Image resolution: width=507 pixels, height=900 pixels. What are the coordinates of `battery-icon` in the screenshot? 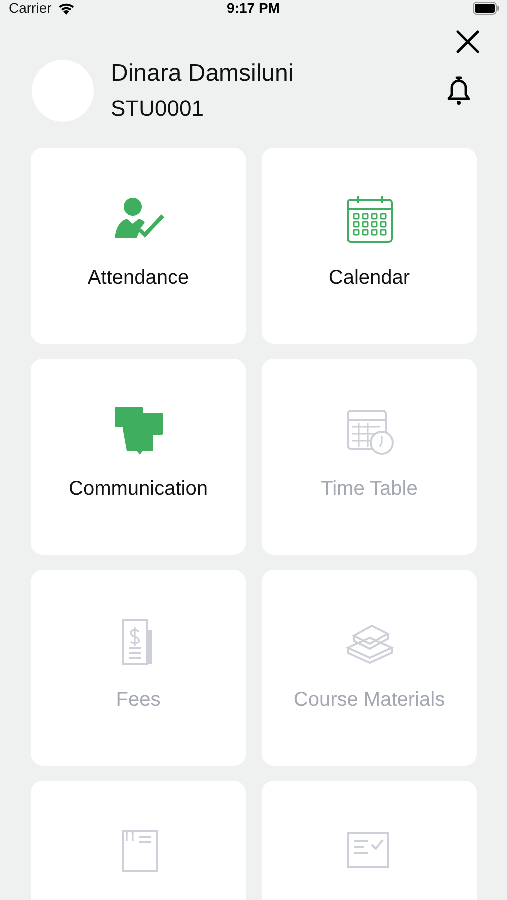 It's located at (486, 8).